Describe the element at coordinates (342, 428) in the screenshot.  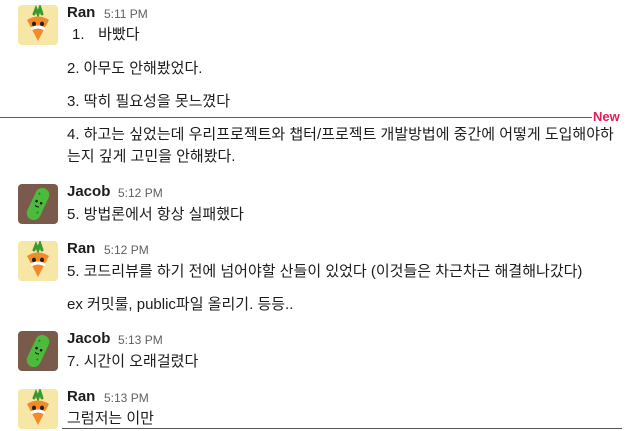
I see `composer-border` at that location.